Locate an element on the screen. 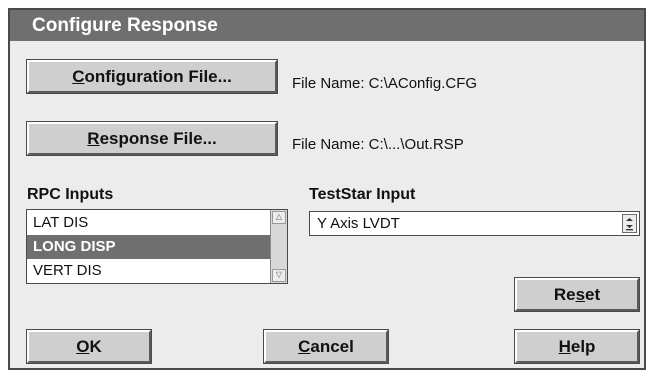 The image size is (651, 372). teststar-input-dropdown: Y Axis LVDT is located at coordinates (474, 223).